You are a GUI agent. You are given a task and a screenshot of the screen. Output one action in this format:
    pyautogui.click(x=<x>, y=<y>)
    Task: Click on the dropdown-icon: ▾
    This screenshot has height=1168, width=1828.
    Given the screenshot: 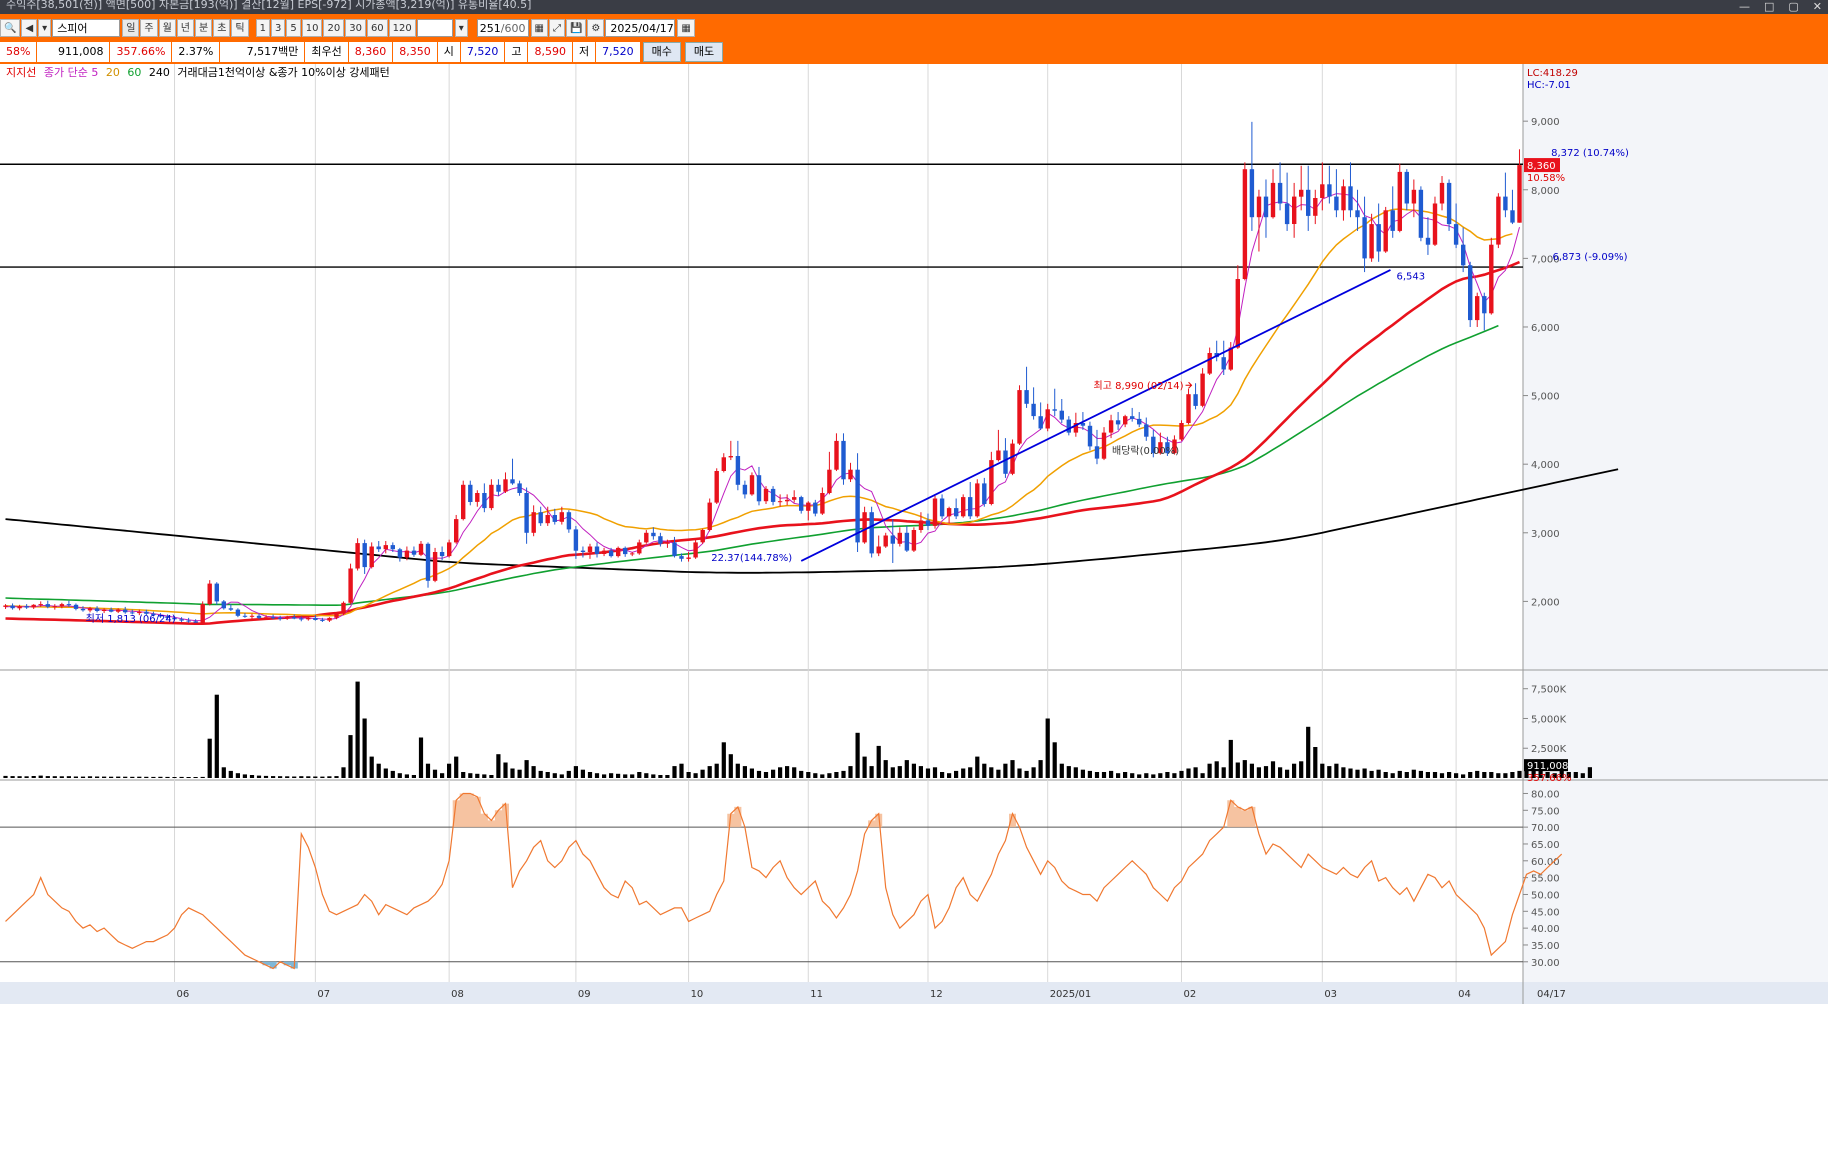 What is the action you would take?
    pyautogui.click(x=45, y=28)
    